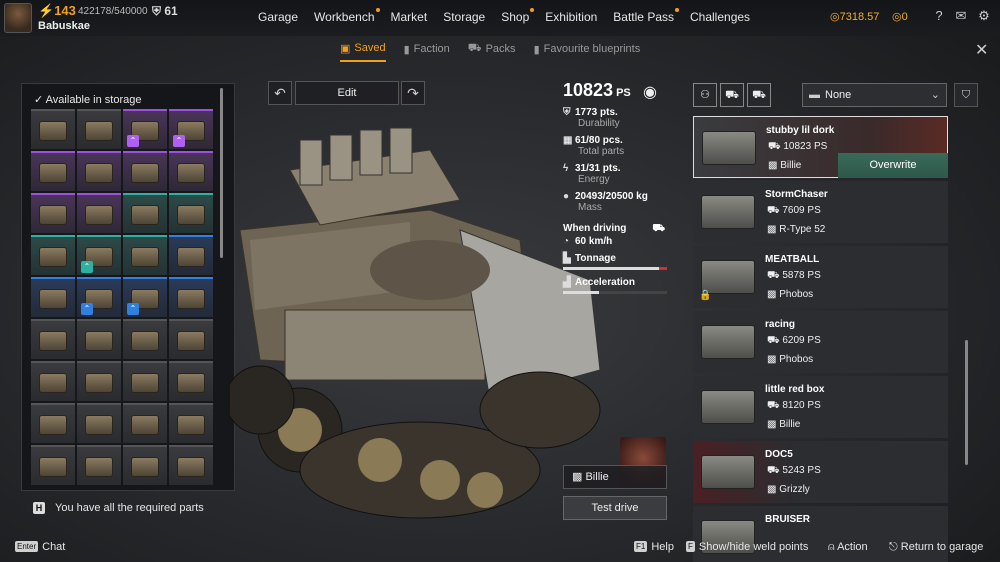 This screenshot has width=1000, height=562. What do you see at coordinates (278, 17) in the screenshot?
I see `nav-garage: Garage` at bounding box center [278, 17].